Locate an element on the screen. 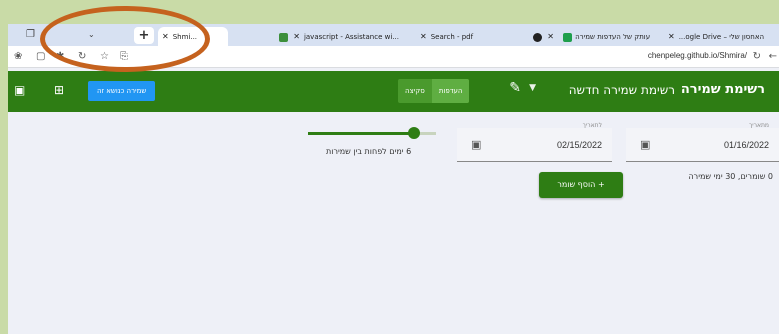 This screenshot has width=779, height=334. chevron-down-icon: ▼ is located at coordinates (532, 88).